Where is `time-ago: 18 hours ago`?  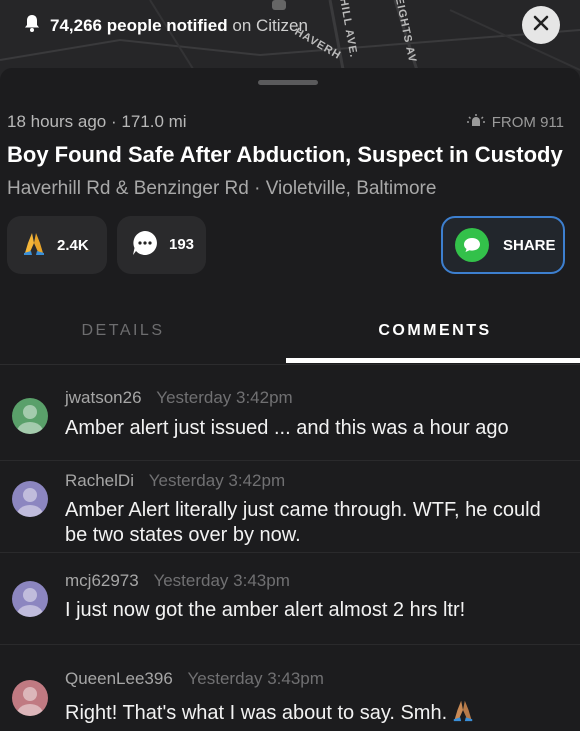 time-ago: 18 hours ago is located at coordinates (57, 121).